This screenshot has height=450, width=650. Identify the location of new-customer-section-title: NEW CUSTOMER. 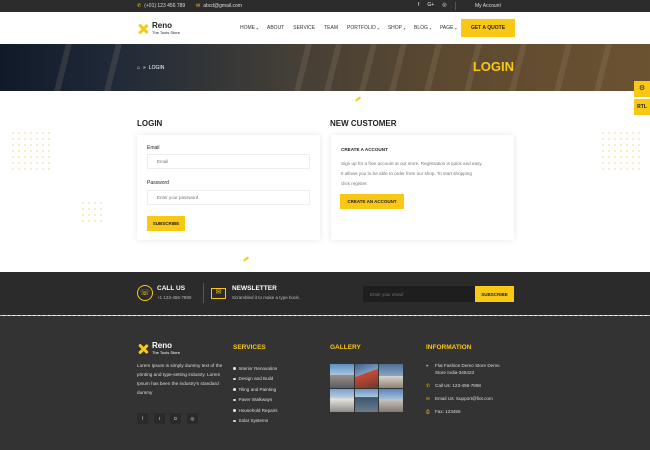
(363, 123).